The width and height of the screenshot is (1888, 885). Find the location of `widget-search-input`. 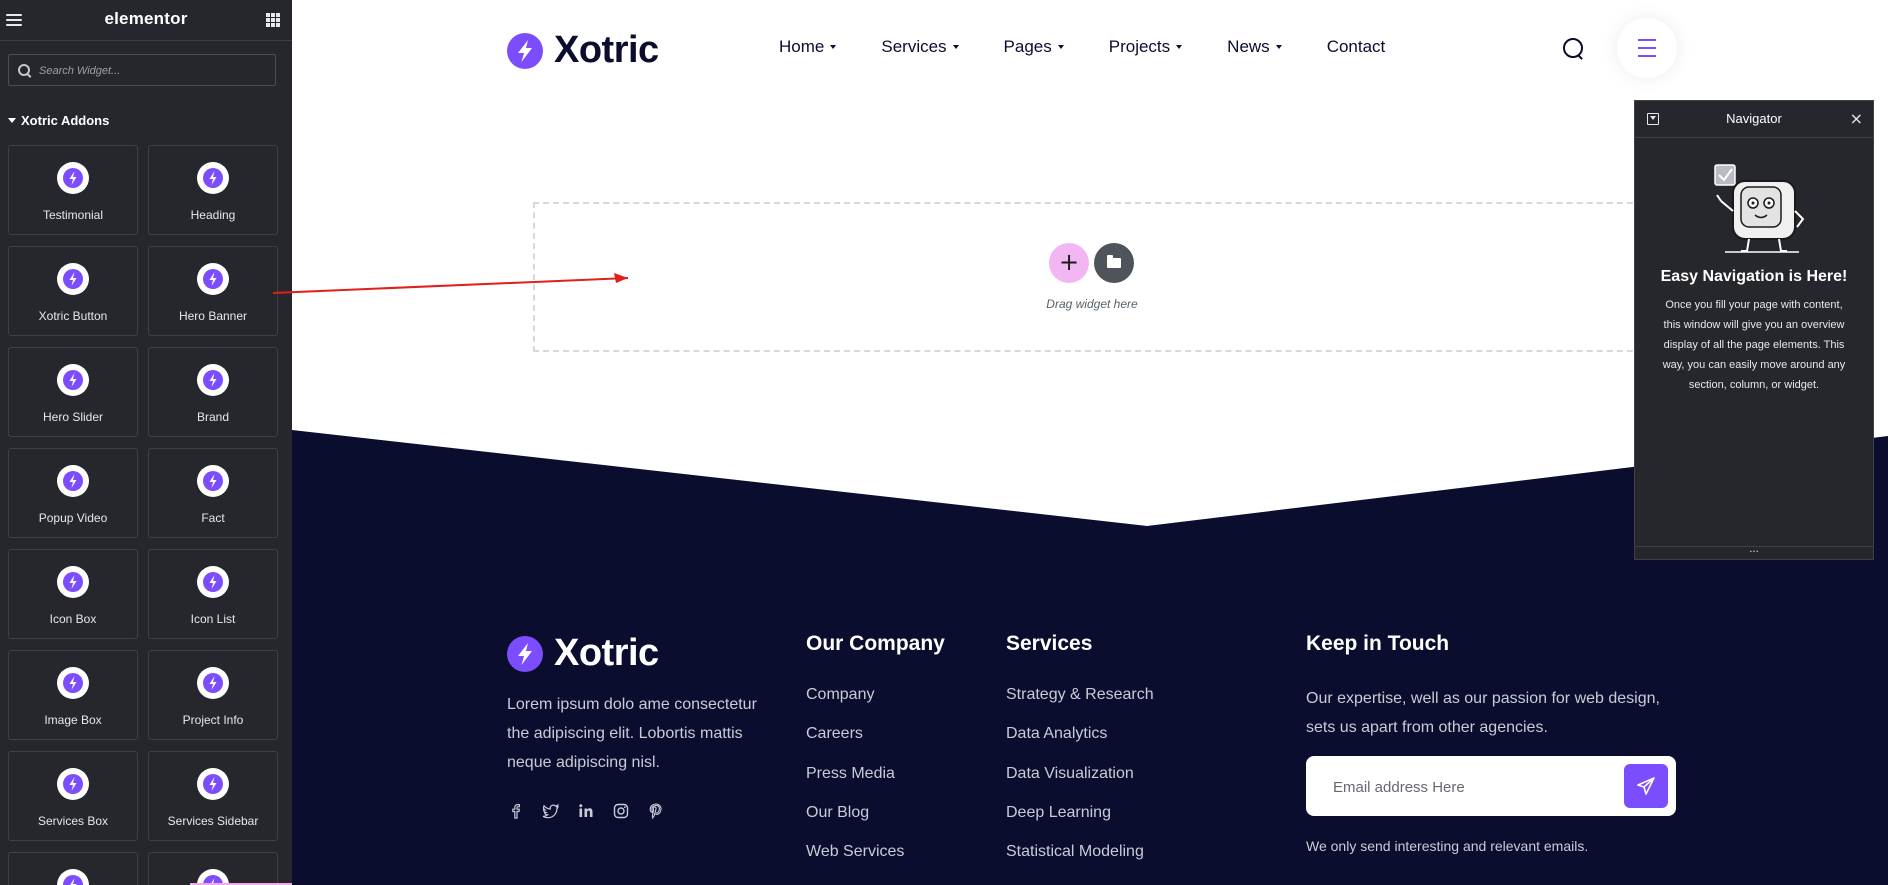

widget-search-input is located at coordinates (154, 71).